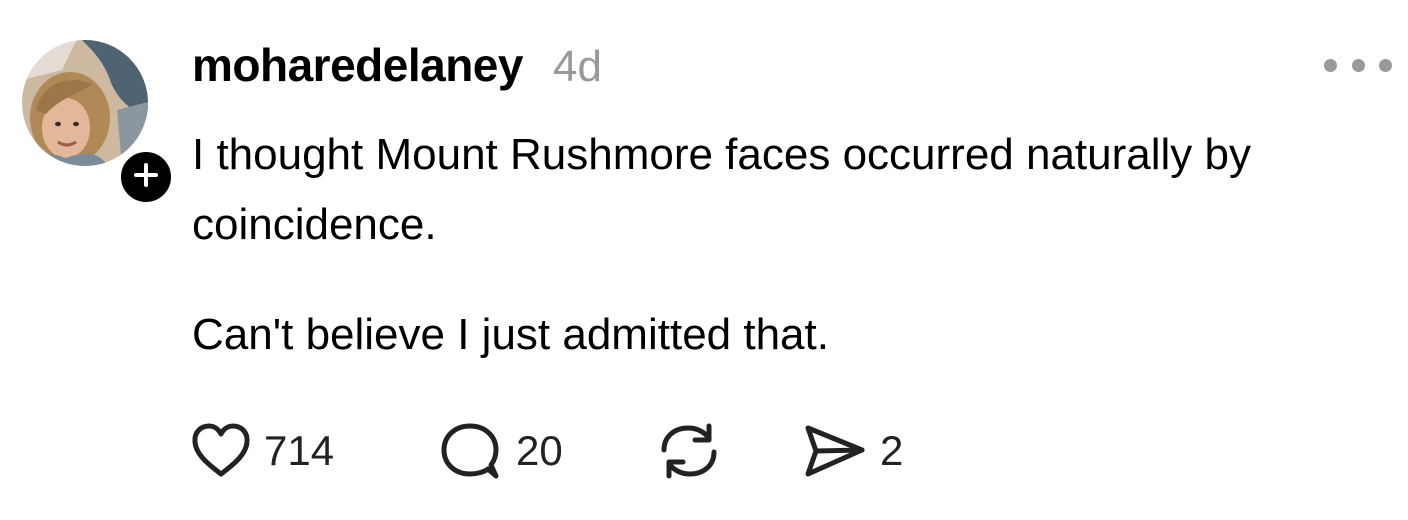  Describe the element at coordinates (357, 65) in the screenshot. I see `username: moharedelaney` at that location.